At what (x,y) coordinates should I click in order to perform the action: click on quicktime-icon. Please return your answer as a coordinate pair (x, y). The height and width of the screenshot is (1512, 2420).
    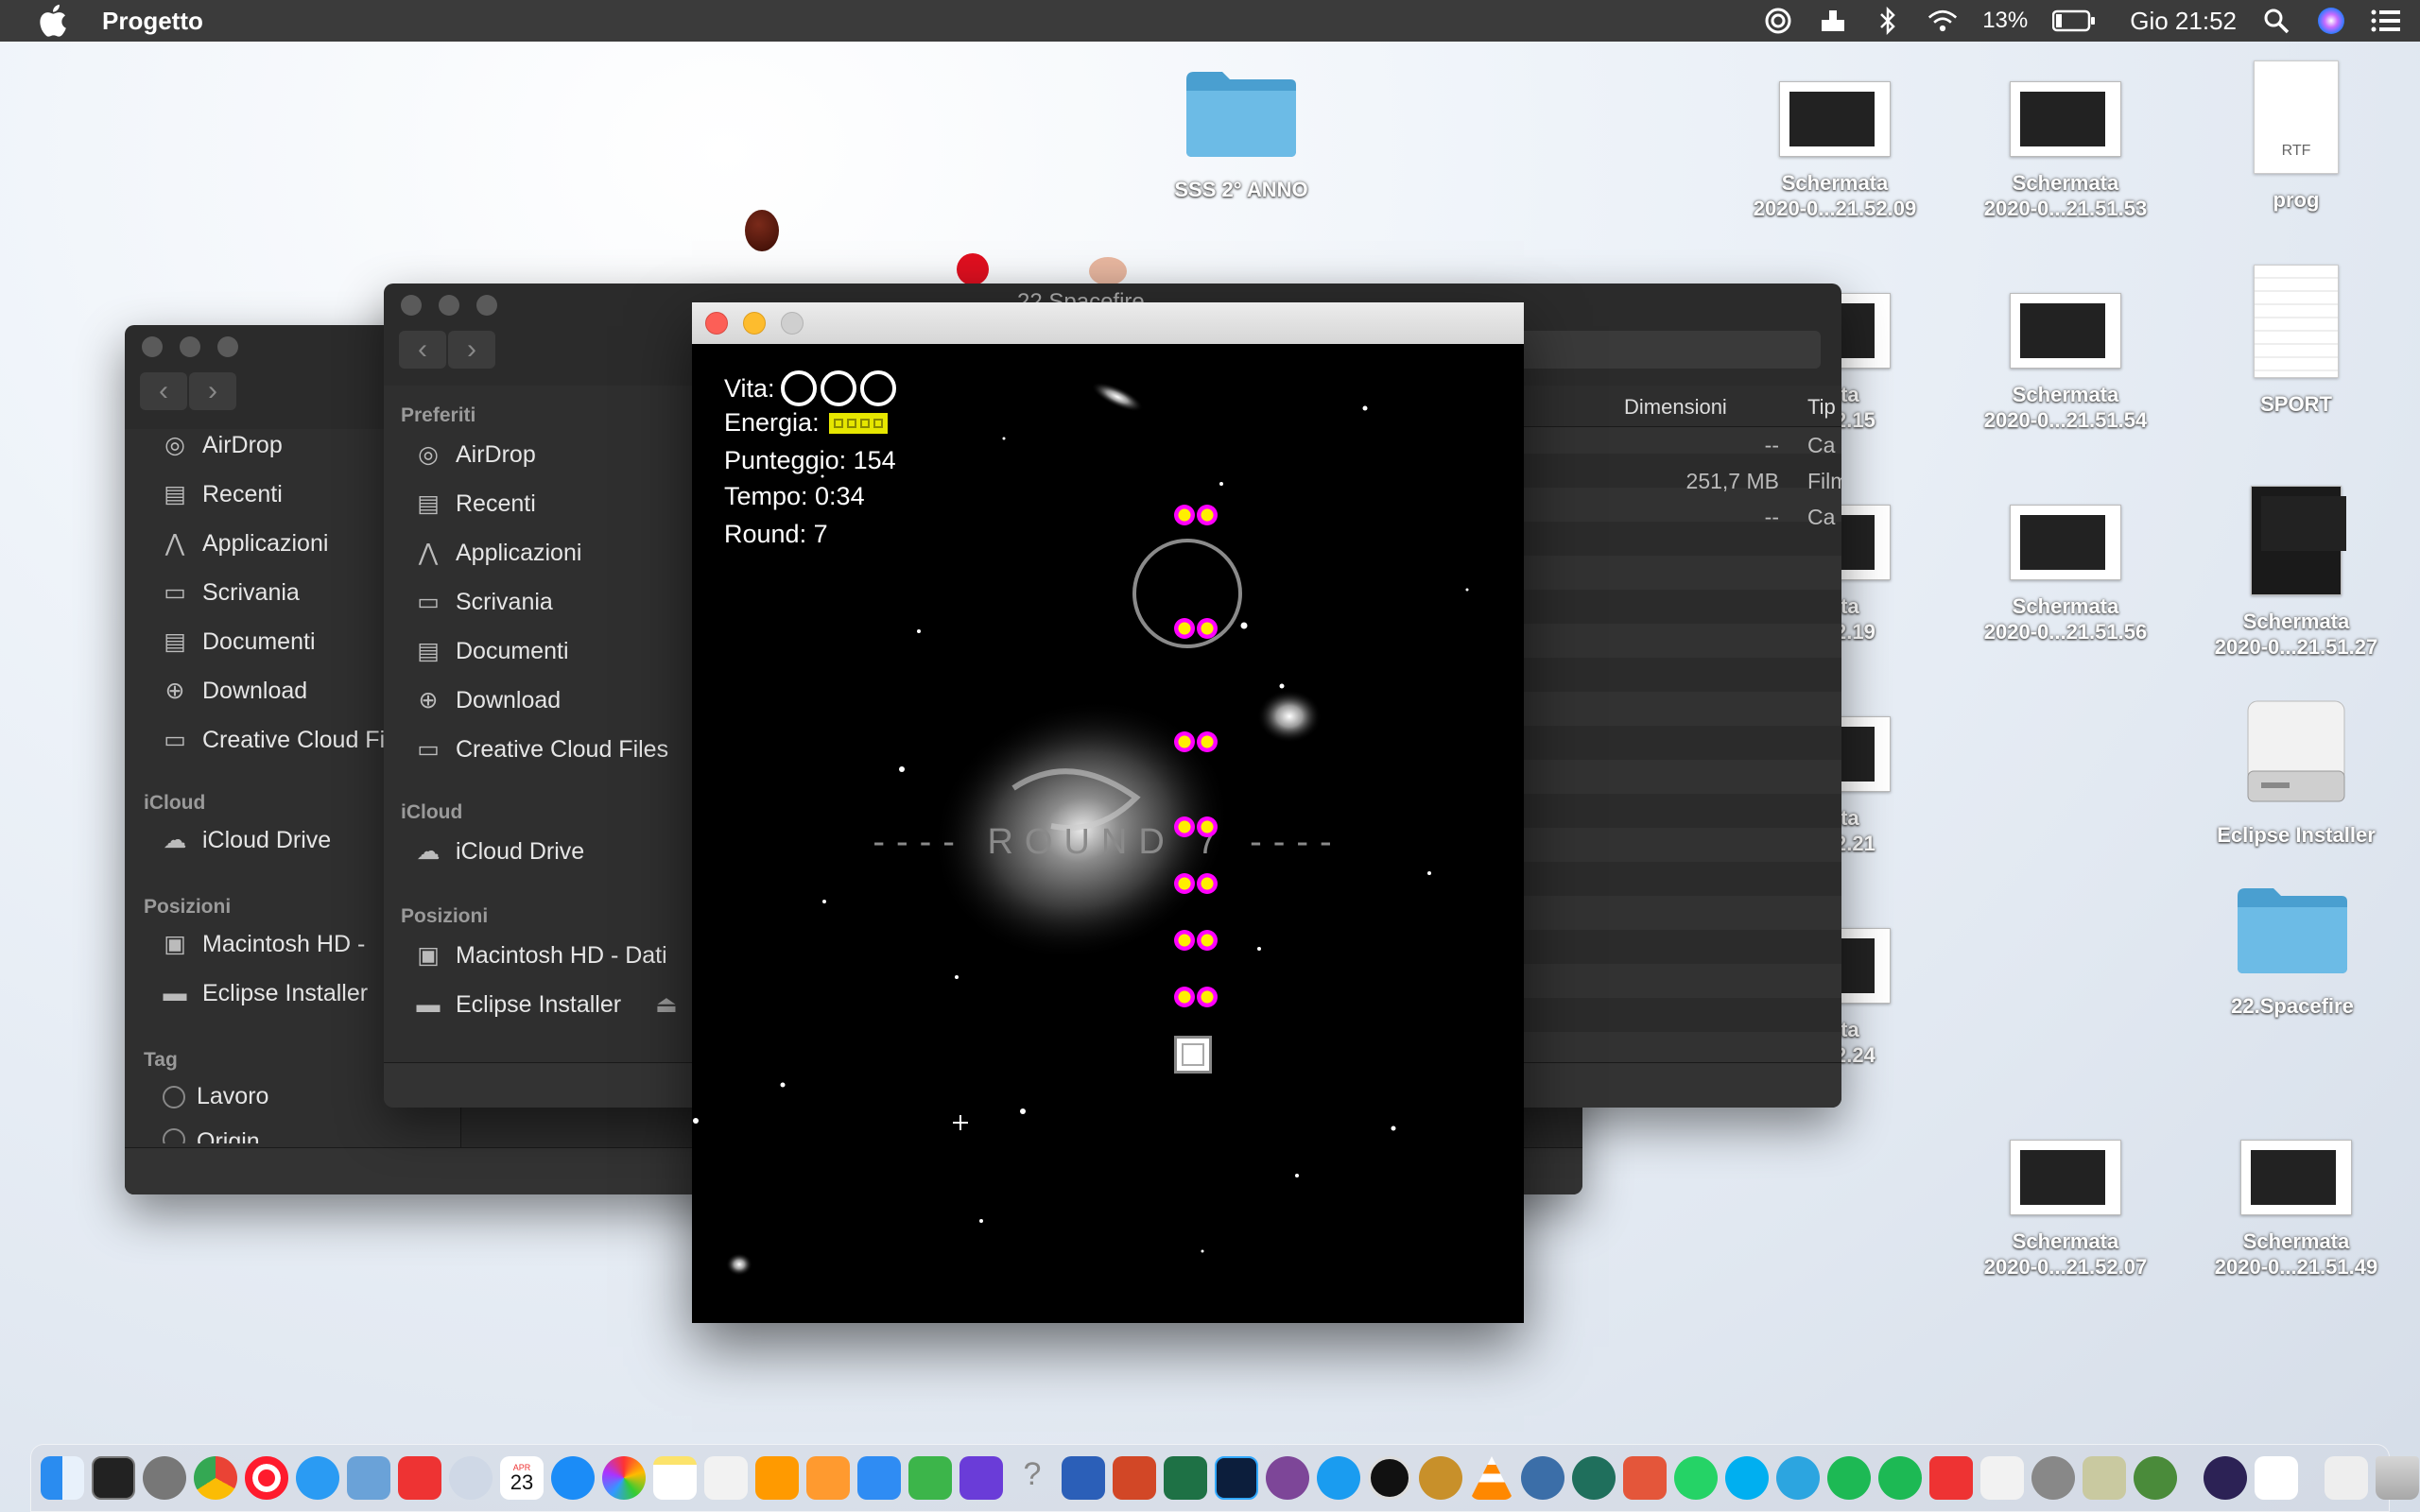
    Looking at the image, I should click on (1542, 1478).